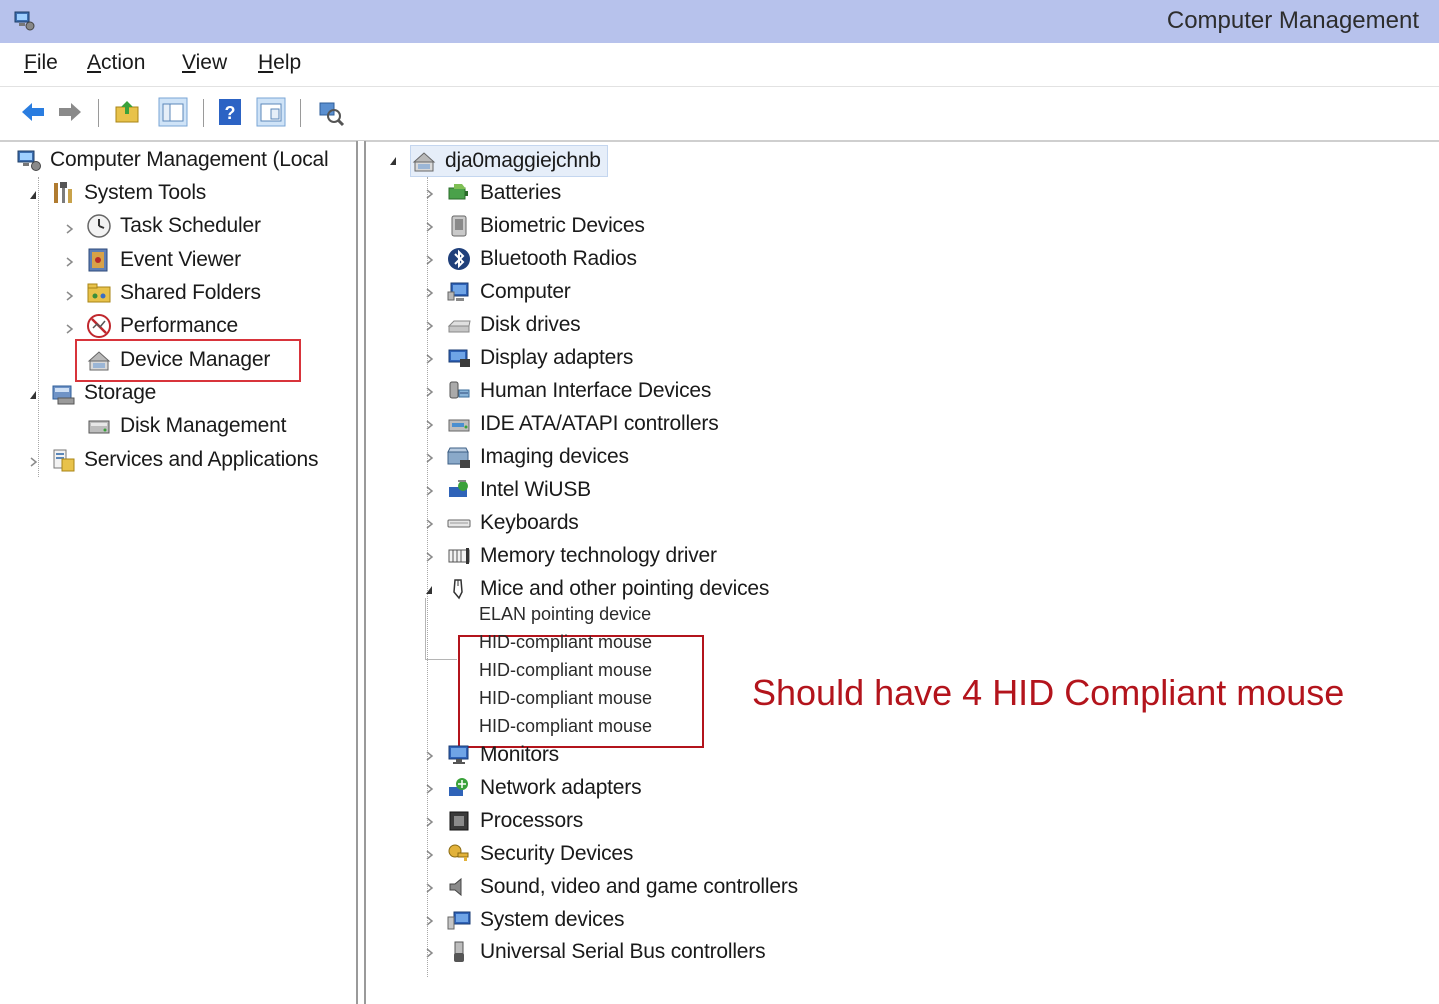  What do you see at coordinates (539, 358) in the screenshot?
I see `device-category-display-adapters: Display adapters` at bounding box center [539, 358].